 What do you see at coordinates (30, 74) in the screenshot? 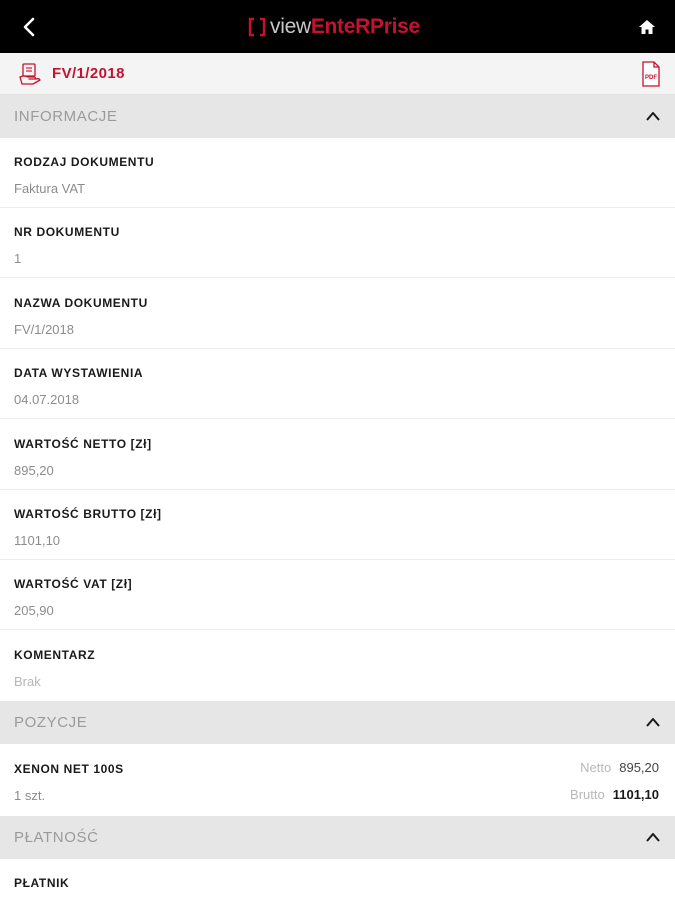
I see `document-hand-icon` at bounding box center [30, 74].